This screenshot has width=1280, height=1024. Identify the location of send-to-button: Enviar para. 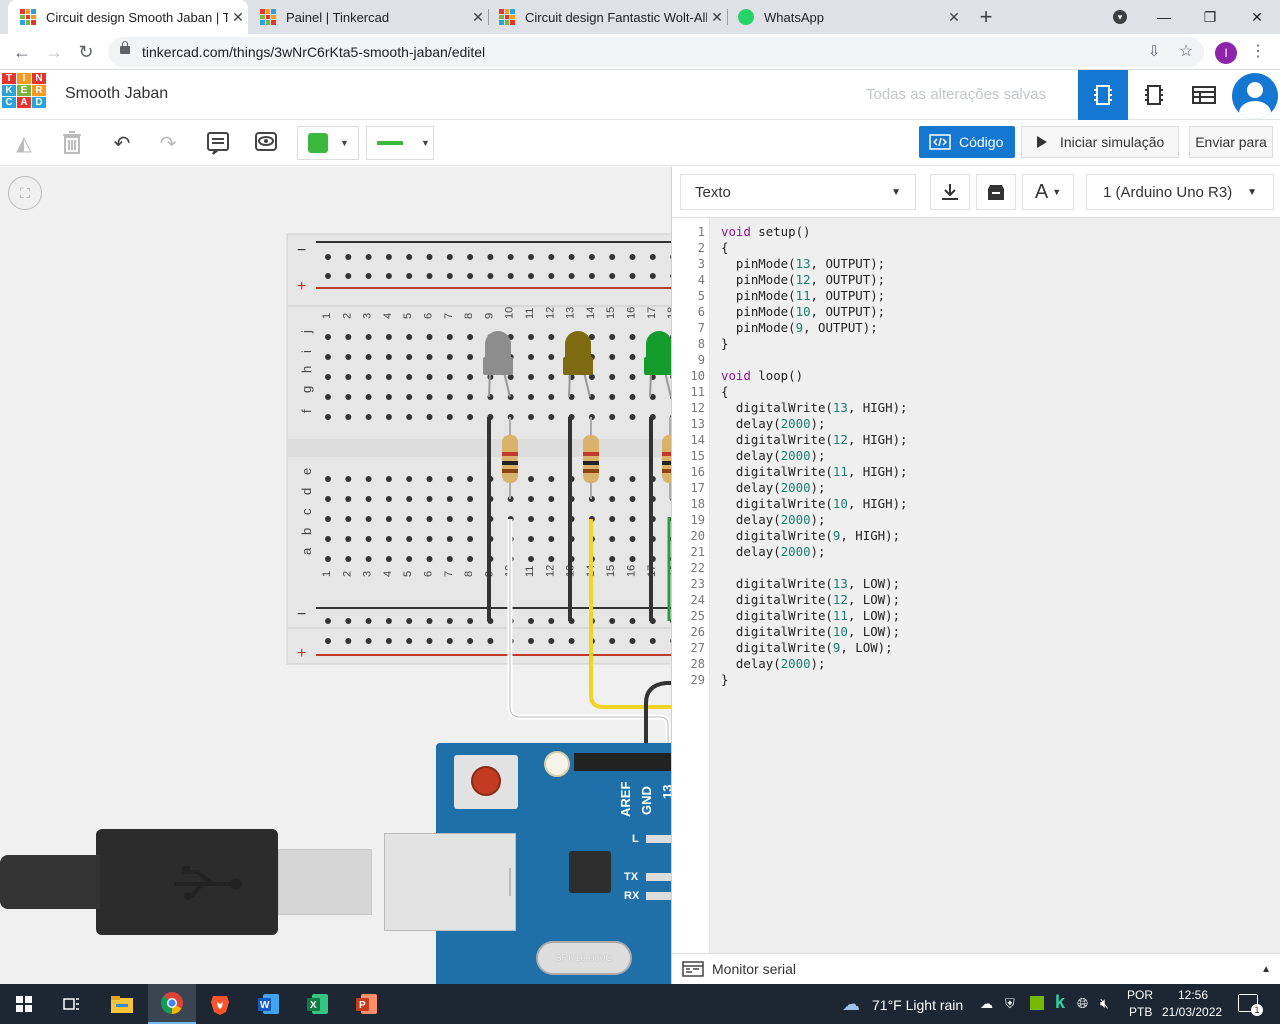
(1231, 142).